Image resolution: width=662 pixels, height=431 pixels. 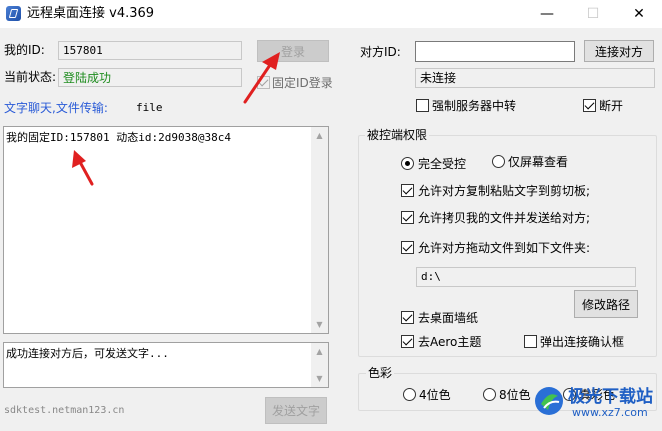 What do you see at coordinates (407, 317) in the screenshot?
I see `remove-wallpaper-checkbox` at bounding box center [407, 317].